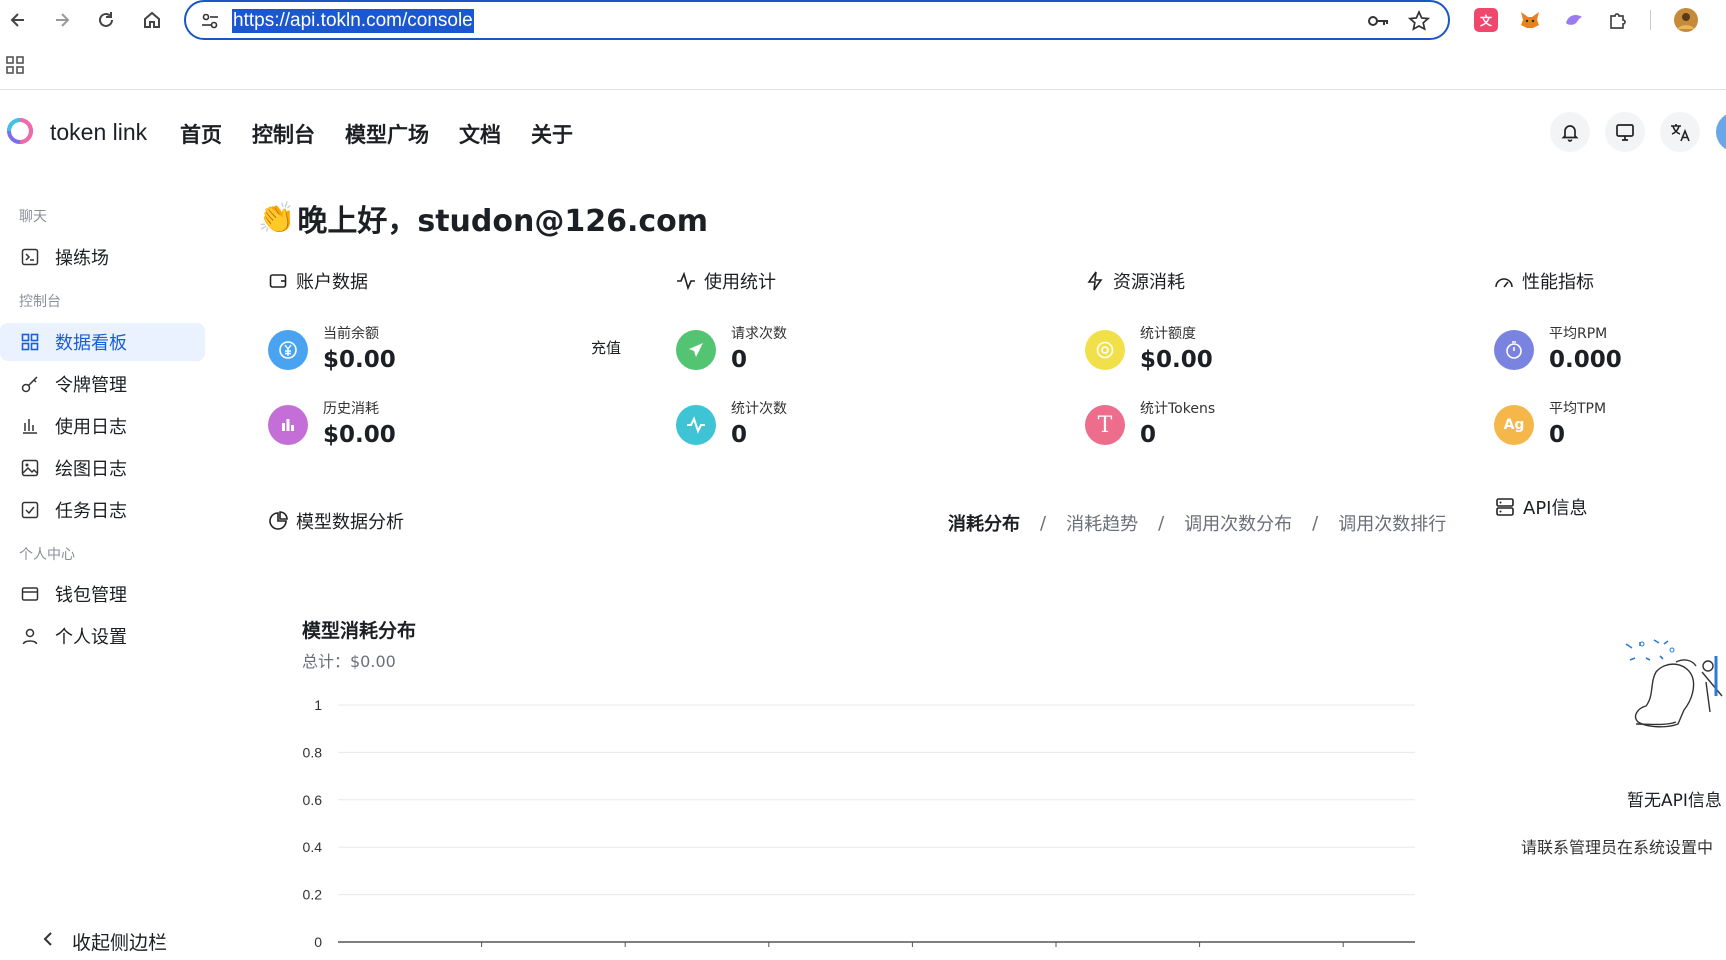 The image size is (1726, 960). What do you see at coordinates (20, 131) in the screenshot?
I see `brand-logo-icon` at bounding box center [20, 131].